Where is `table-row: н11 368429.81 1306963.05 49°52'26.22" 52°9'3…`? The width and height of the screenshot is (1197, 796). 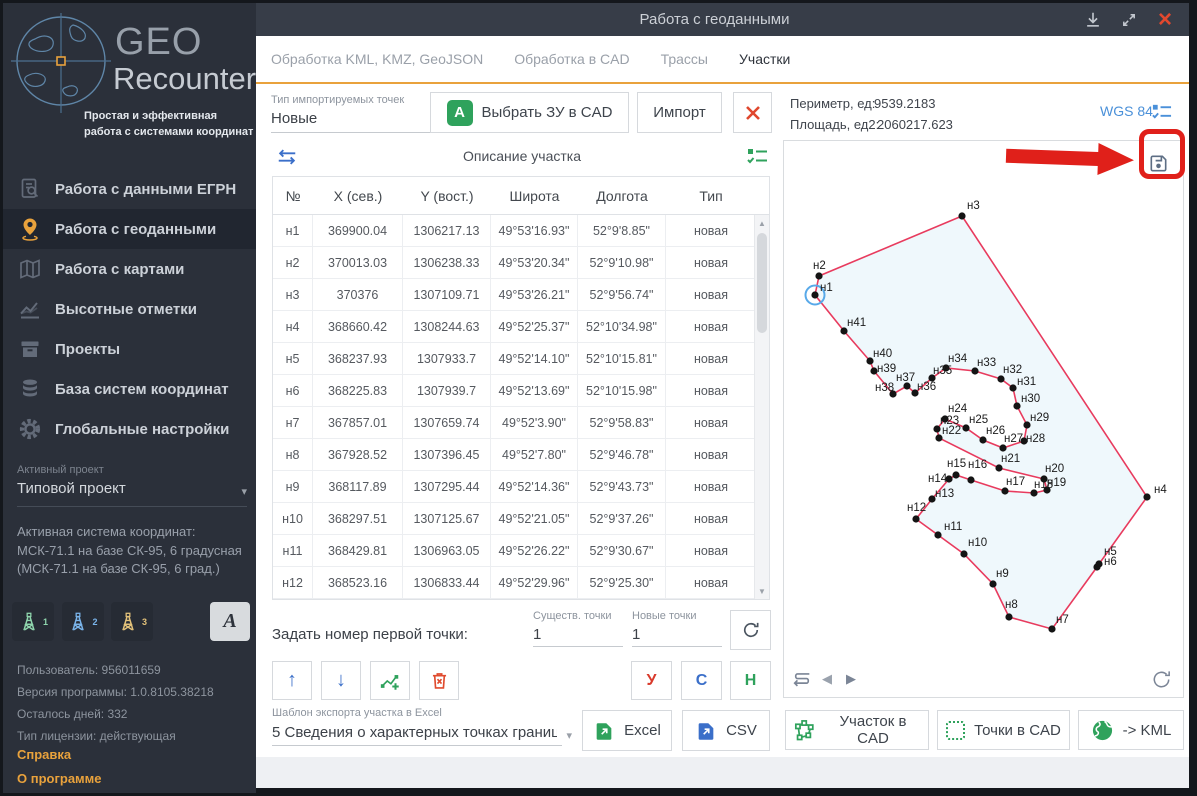 table-row: н11 368429.81 1306963.05 49°52'26.22" 52°9'3… is located at coordinates (521, 551).